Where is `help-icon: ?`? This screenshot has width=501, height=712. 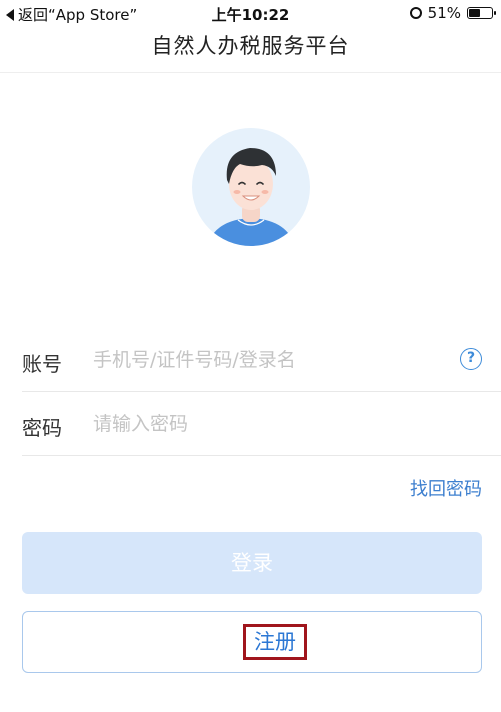
help-icon: ? is located at coordinates (471, 359).